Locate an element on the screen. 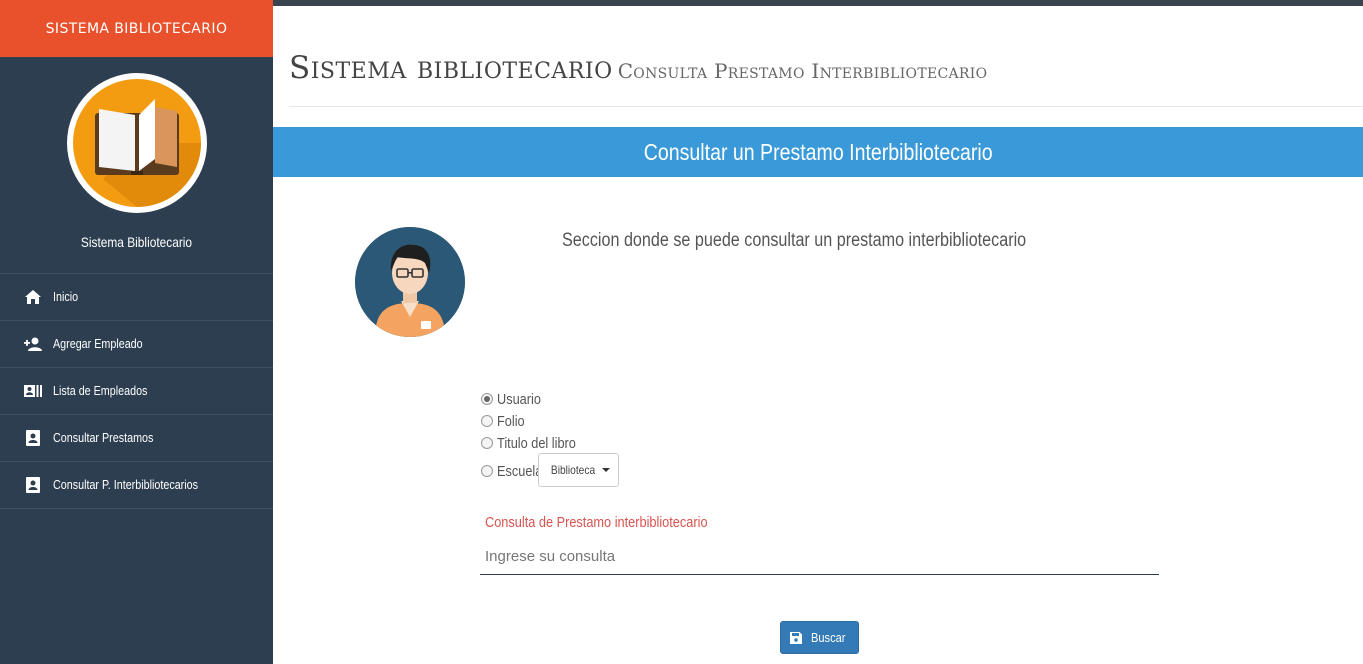  radio-label: Usuario is located at coordinates (519, 399).